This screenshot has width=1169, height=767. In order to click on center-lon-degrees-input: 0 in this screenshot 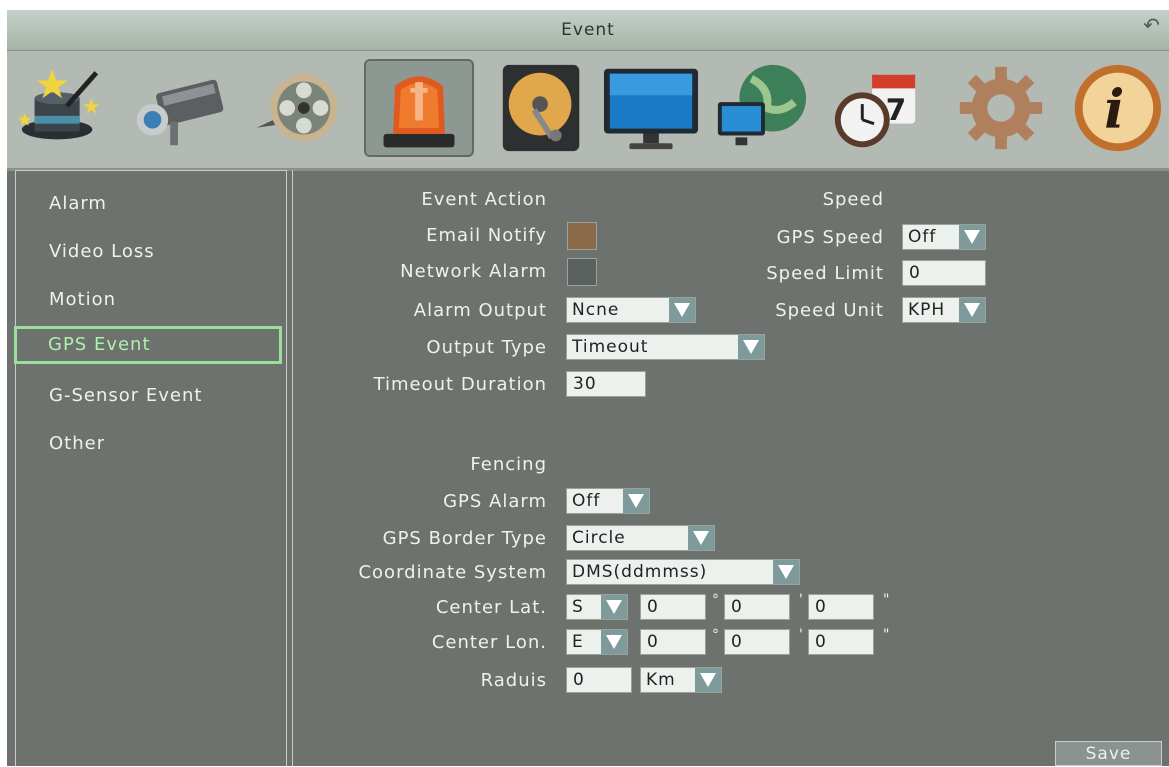, I will do `click(673, 642)`.